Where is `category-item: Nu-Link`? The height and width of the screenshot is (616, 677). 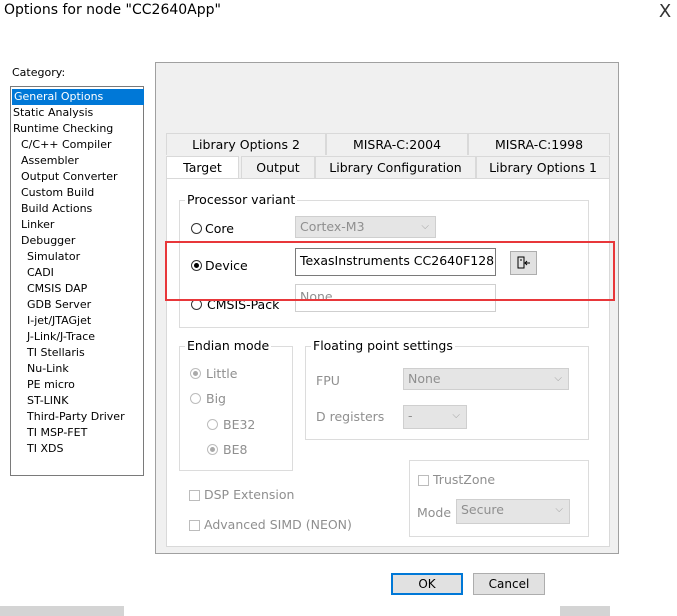
category-item: Nu-Link is located at coordinates (40, 369).